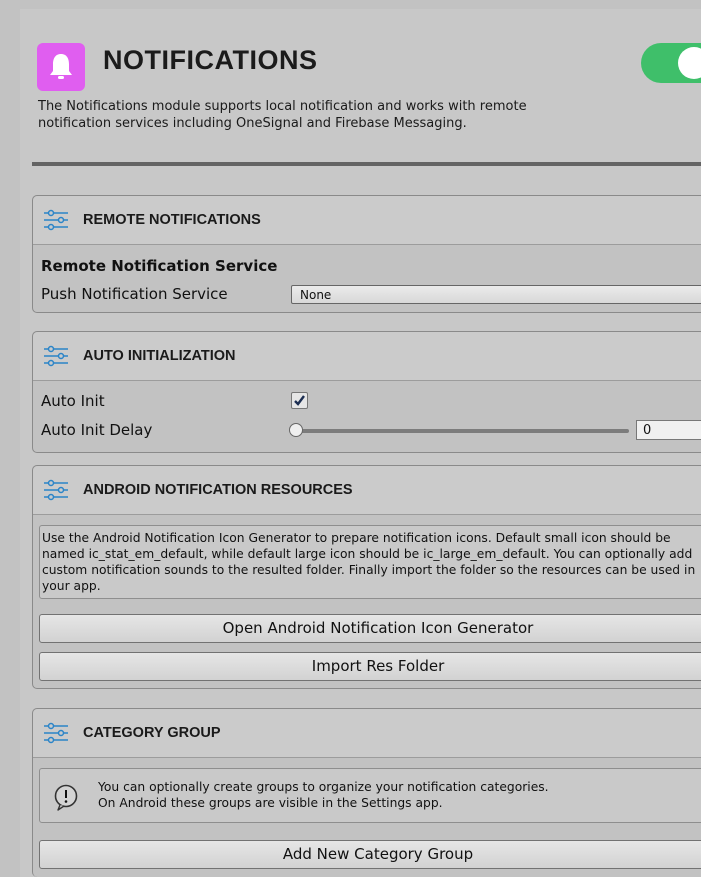 The width and height of the screenshot is (701, 877). Describe the element at coordinates (73, 401) in the screenshot. I see `auto-init-label: Auto Init` at that location.